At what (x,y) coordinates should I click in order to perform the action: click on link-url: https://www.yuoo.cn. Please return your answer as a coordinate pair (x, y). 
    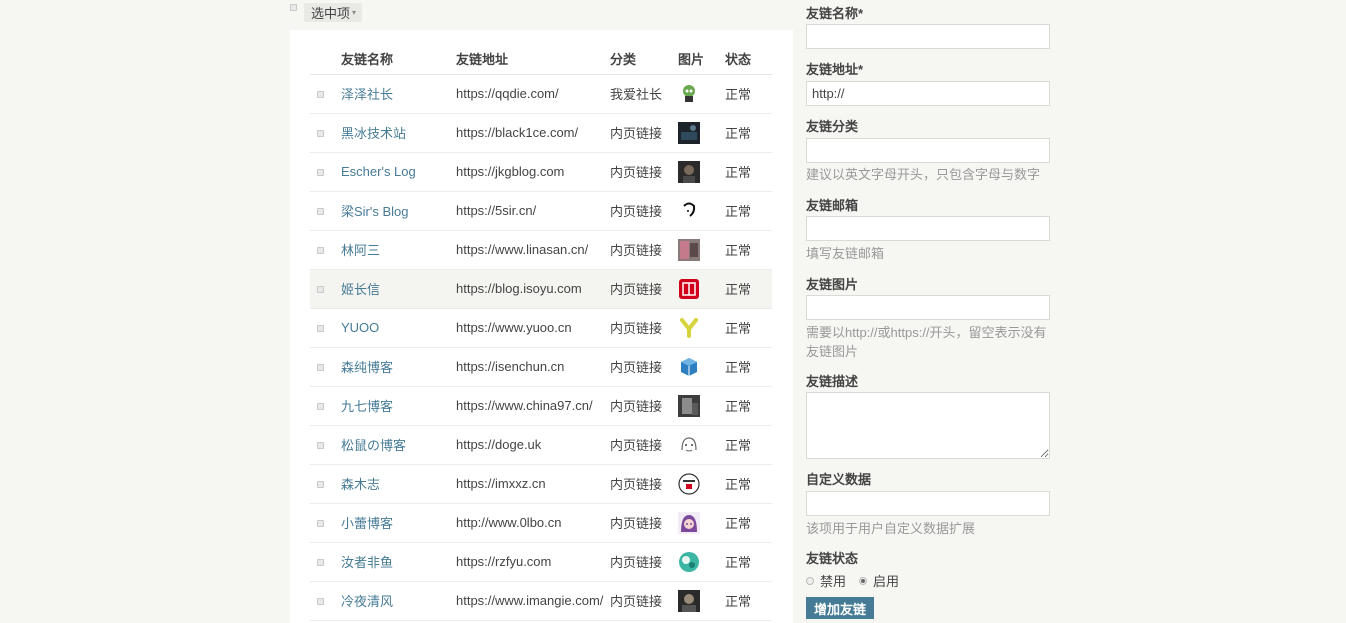
    Looking at the image, I should click on (533, 328).